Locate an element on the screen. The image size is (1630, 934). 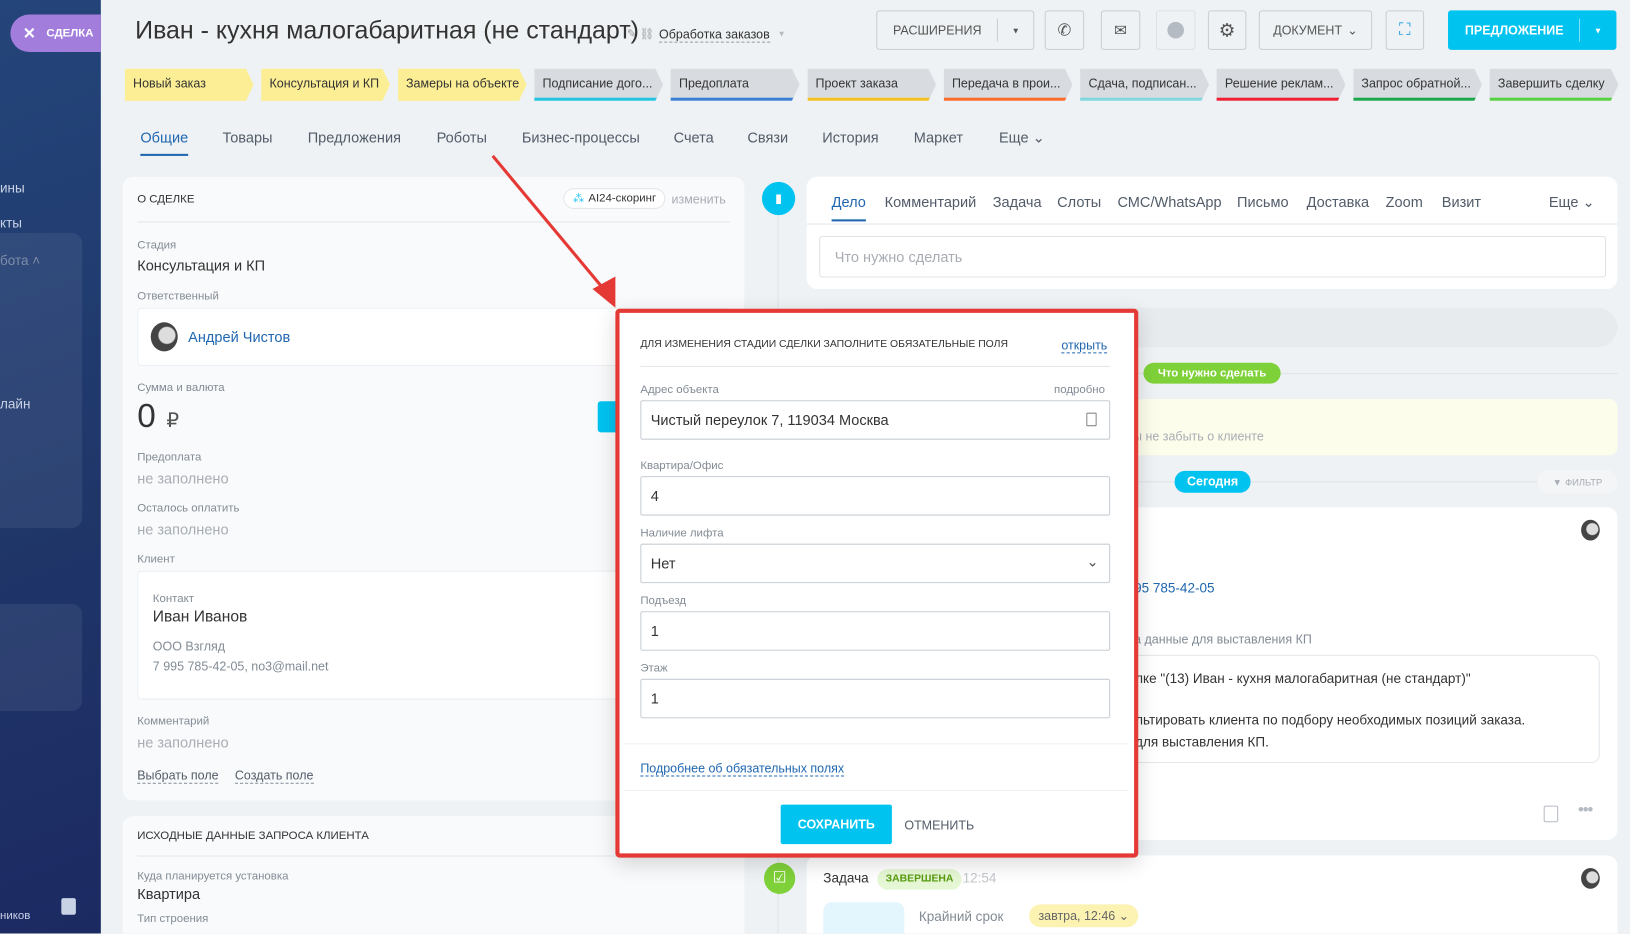
stage-item: Завершить сделку is located at coordinates (1554, 84).